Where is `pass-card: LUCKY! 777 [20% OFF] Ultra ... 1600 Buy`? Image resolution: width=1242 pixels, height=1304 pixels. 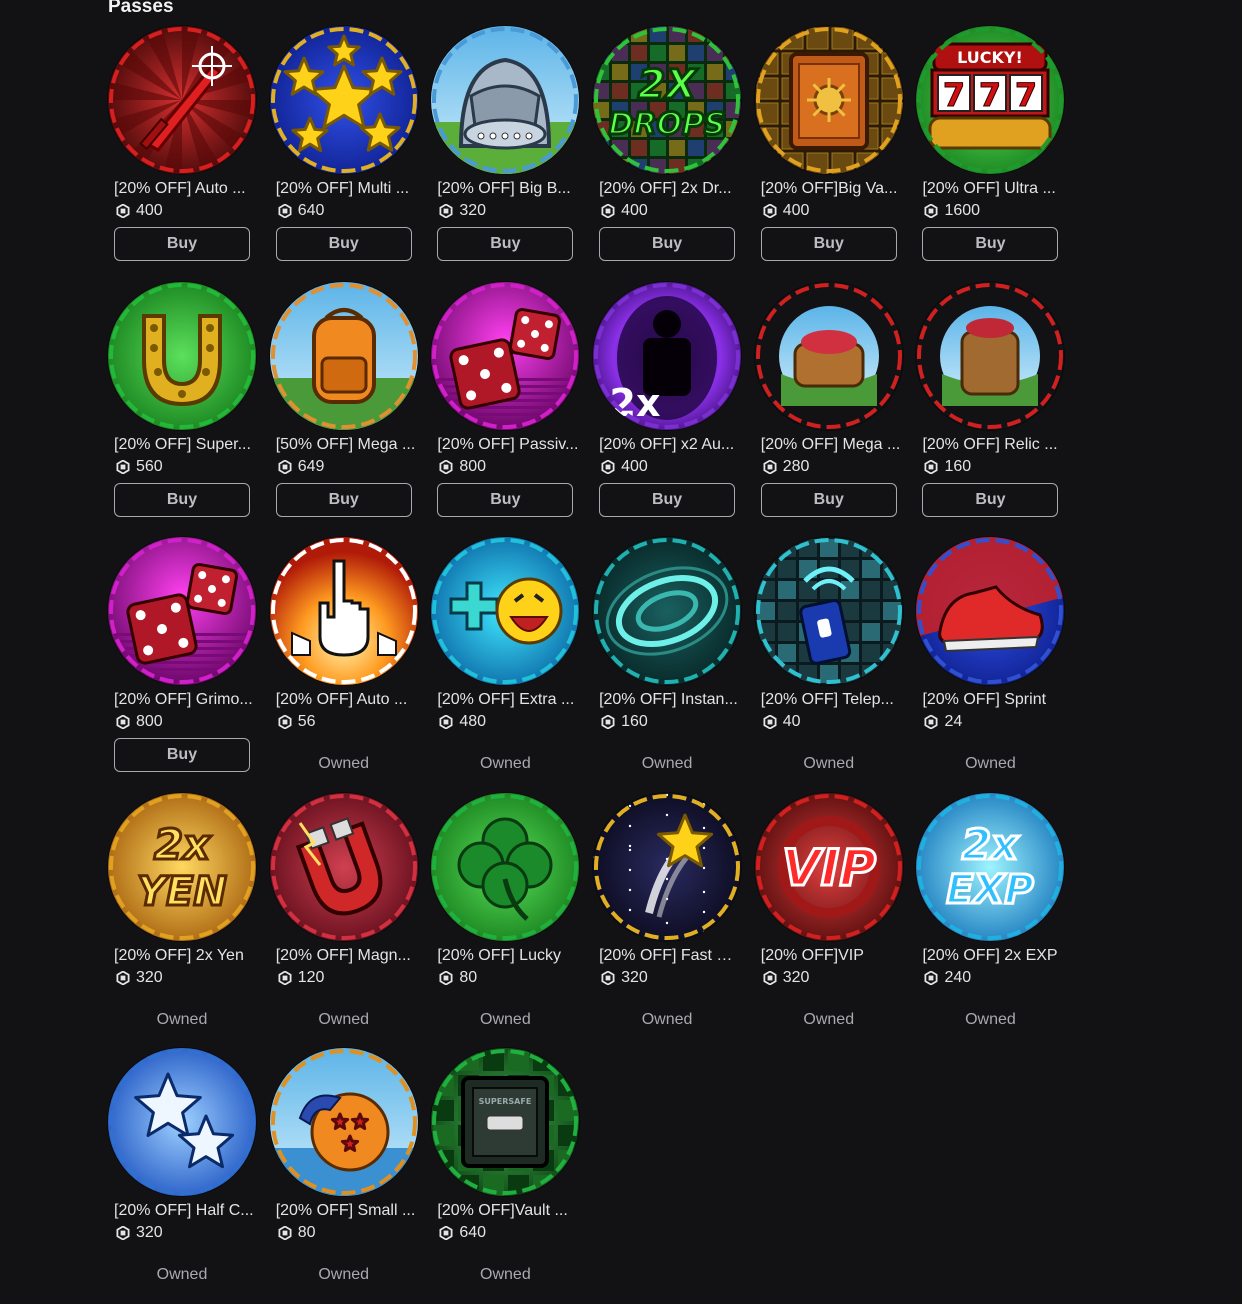 pass-card: LUCKY! 777 [20% OFF] Ultra ... 1600 Buy is located at coordinates (991, 151).